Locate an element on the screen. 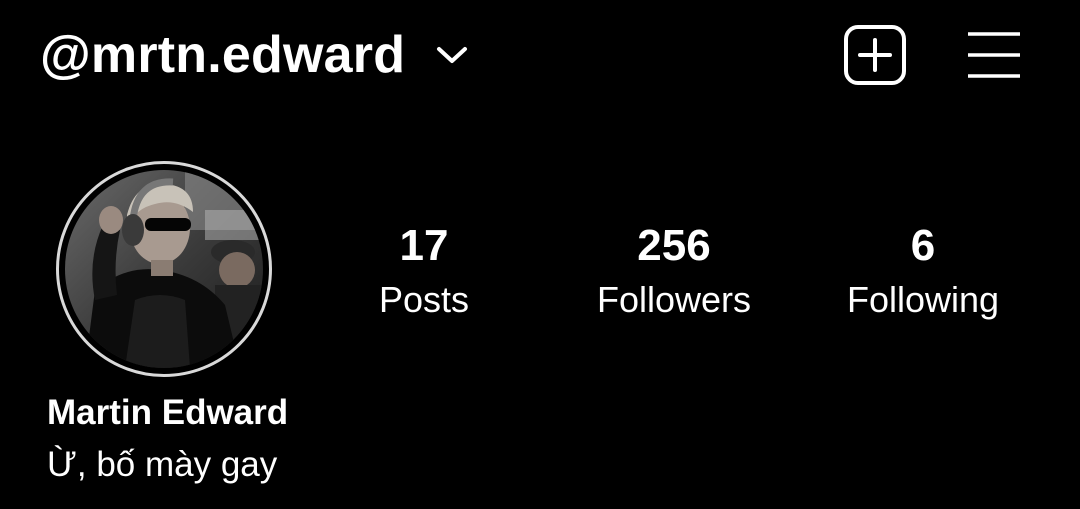  following-stat: 6 Following is located at coordinates (923, 271).